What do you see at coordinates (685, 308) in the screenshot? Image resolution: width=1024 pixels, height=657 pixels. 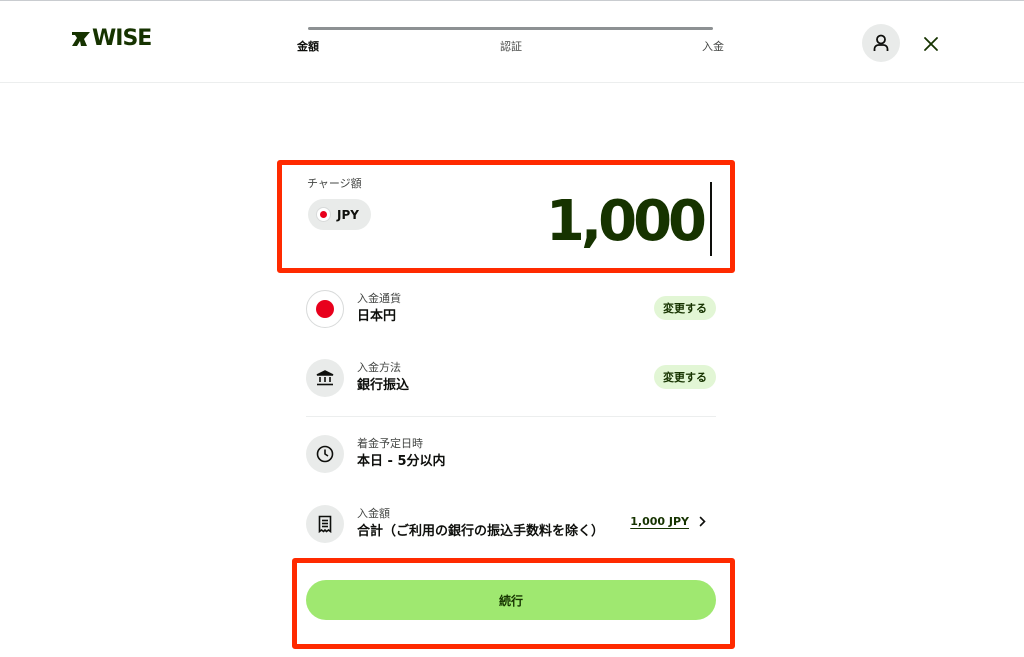 I see `change-currency-button: 変更する` at bounding box center [685, 308].